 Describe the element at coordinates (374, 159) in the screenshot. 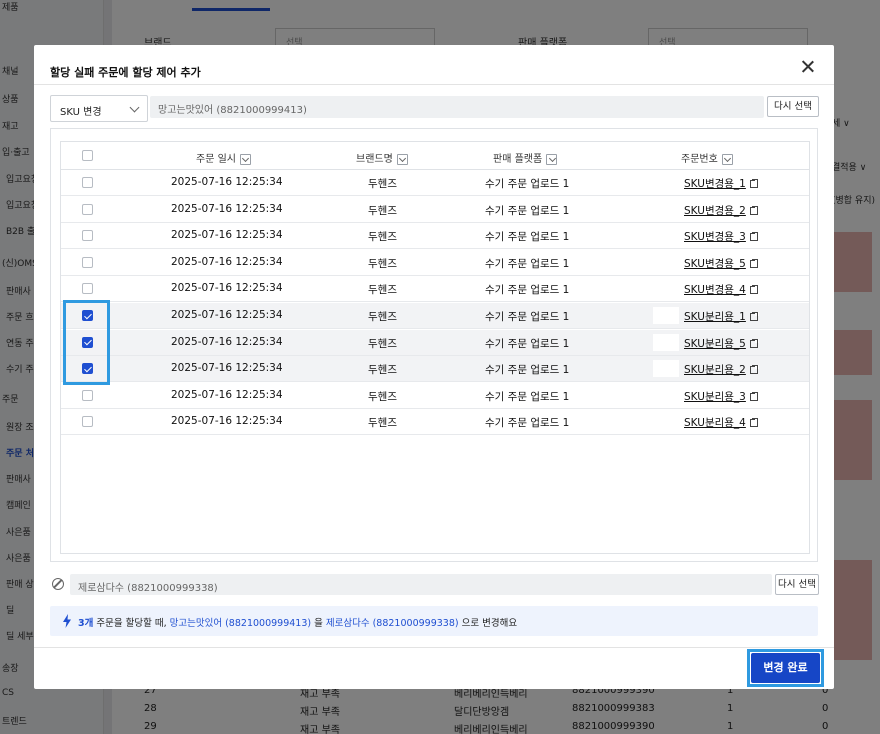

I see `column-label: 브랜드명` at that location.